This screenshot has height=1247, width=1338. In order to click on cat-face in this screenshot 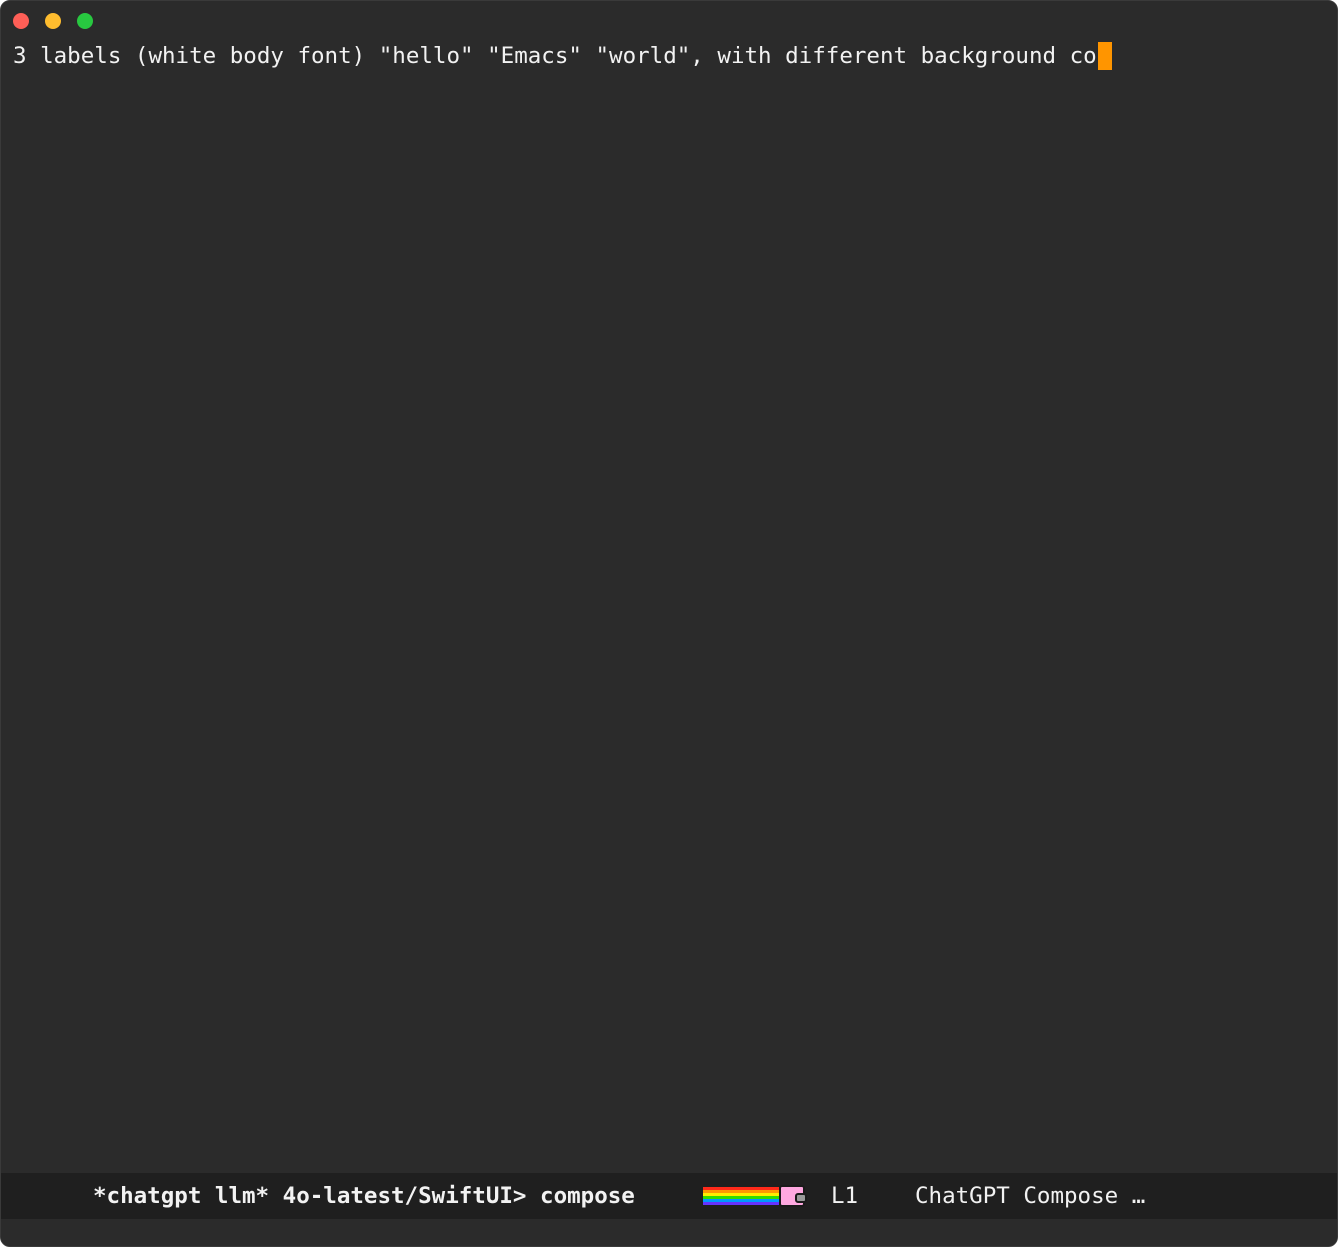, I will do `click(801, 1198)`.